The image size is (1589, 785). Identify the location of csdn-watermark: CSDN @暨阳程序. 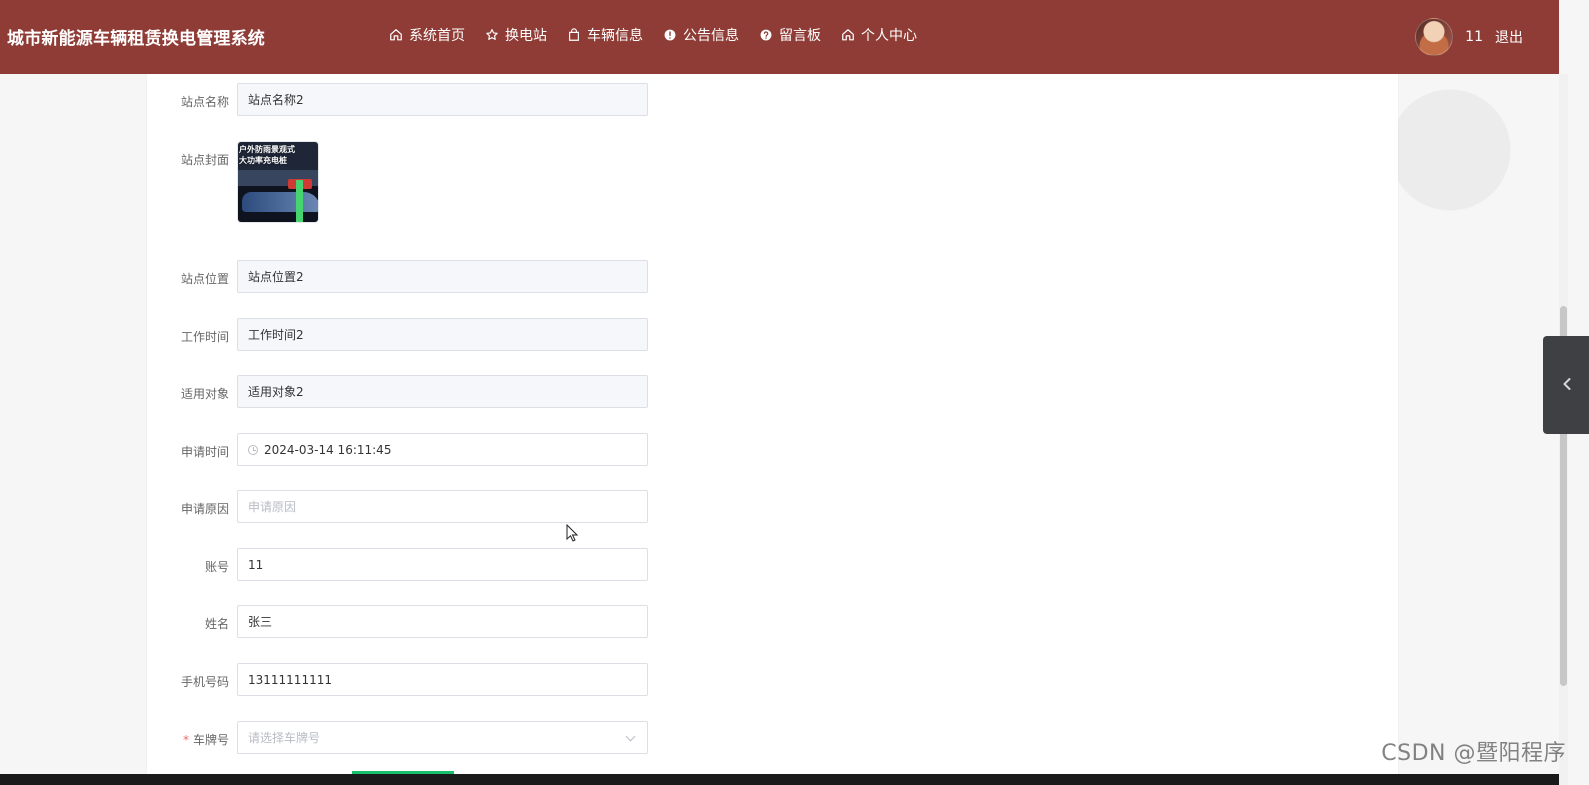
(1473, 753).